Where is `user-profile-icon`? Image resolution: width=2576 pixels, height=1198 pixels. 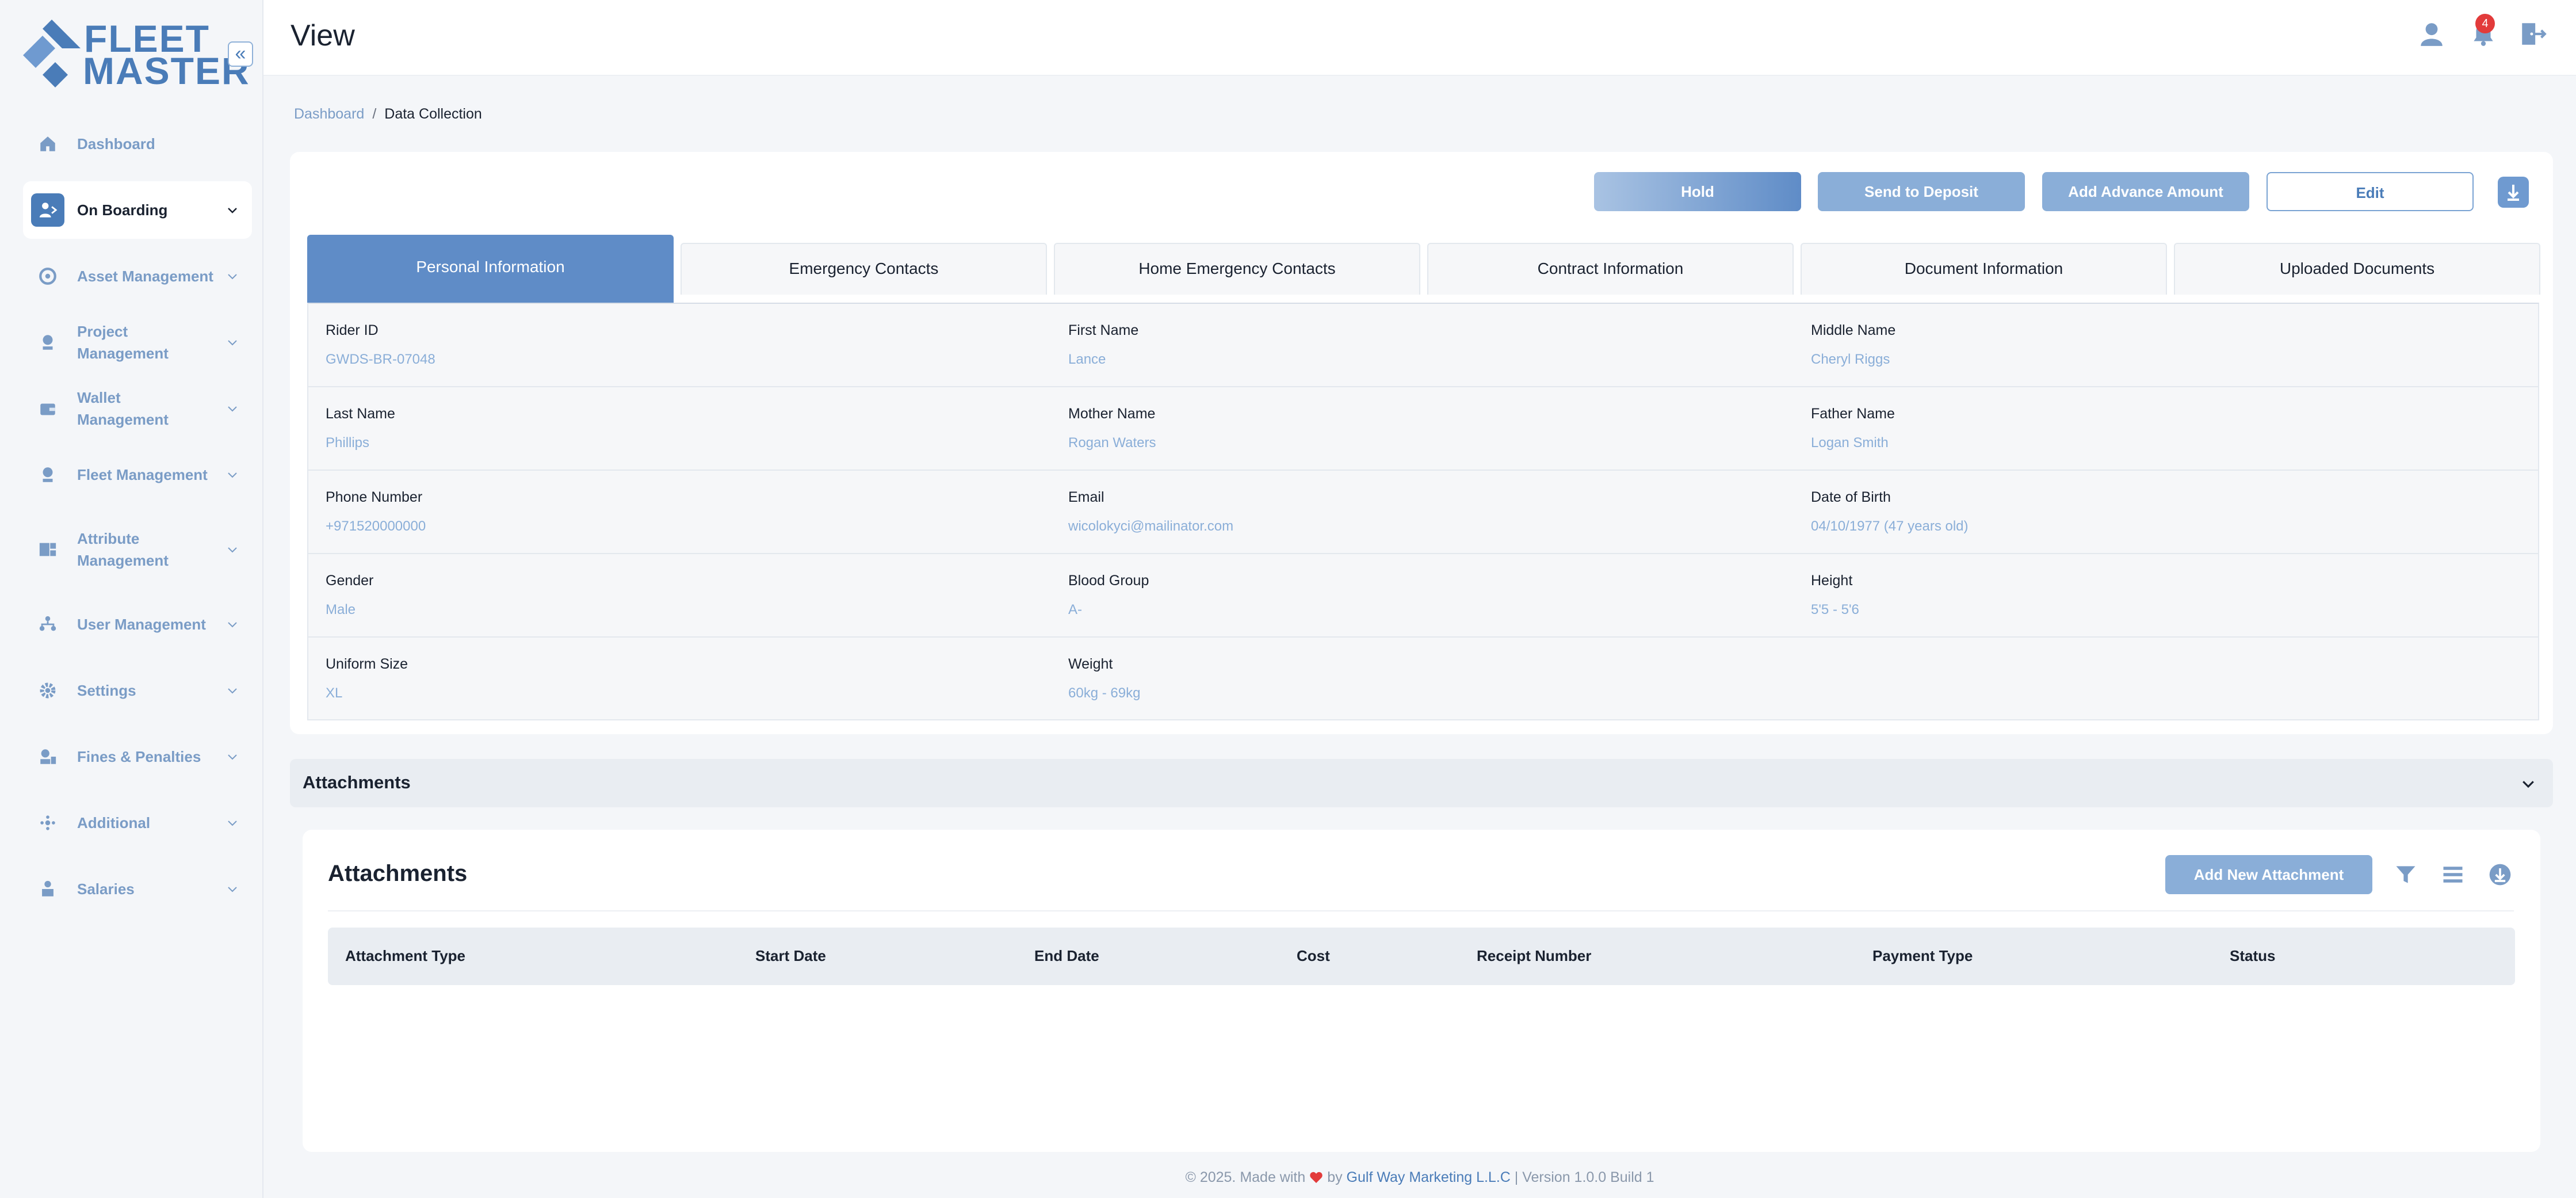 user-profile-icon is located at coordinates (2431, 34).